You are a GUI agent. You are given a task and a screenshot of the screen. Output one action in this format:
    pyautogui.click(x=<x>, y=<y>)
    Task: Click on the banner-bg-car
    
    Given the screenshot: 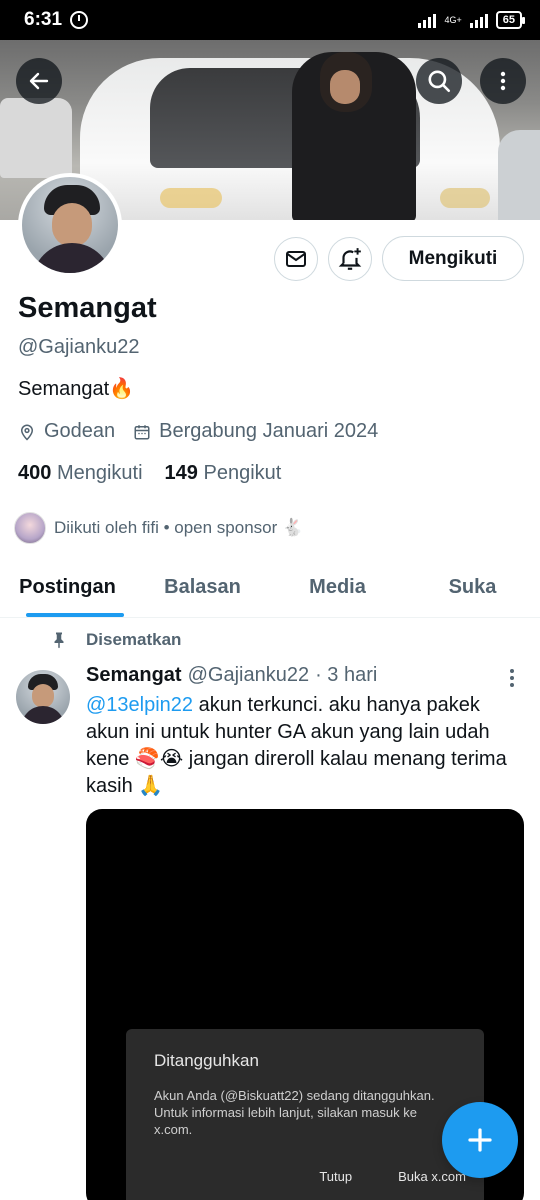 What is the action you would take?
    pyautogui.click(x=36, y=138)
    